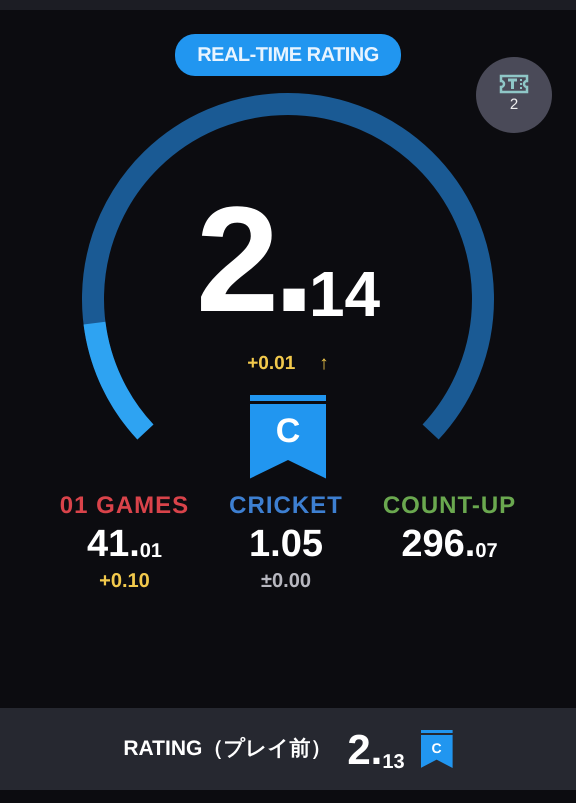 This screenshot has height=803, width=576. Describe the element at coordinates (288, 259) in the screenshot. I see `rating-value: 2.14` at that location.